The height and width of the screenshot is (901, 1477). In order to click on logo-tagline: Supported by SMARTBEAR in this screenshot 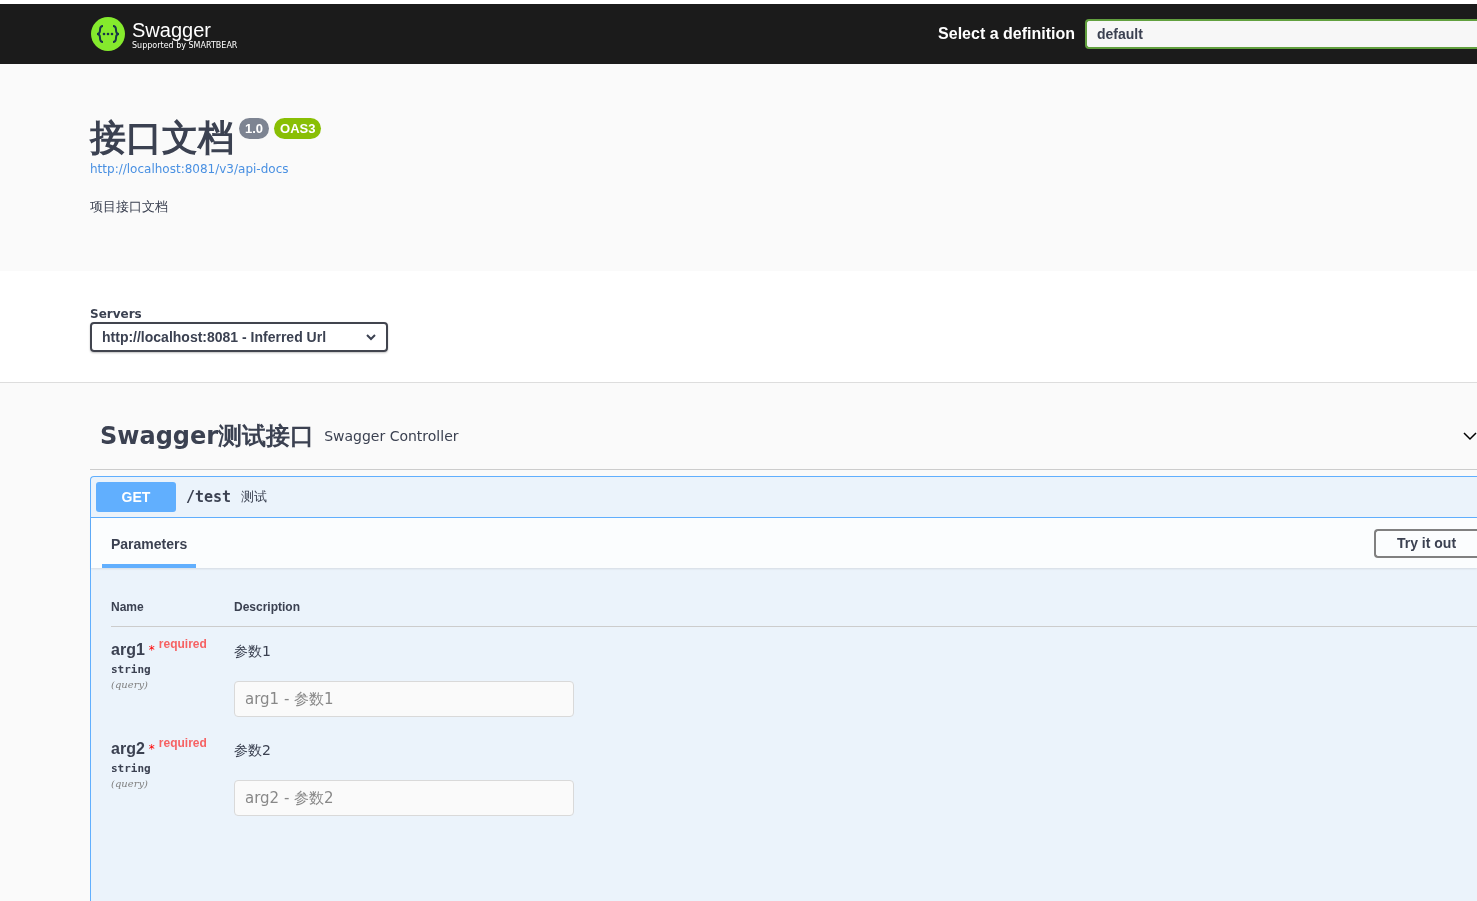, I will do `click(185, 45)`.